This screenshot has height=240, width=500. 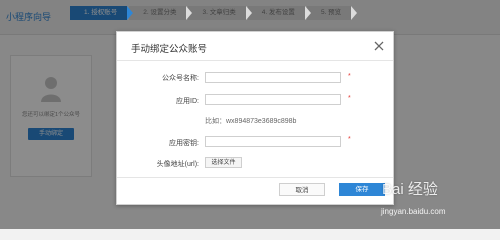 I want to click on app-id-input, so click(x=273, y=99).